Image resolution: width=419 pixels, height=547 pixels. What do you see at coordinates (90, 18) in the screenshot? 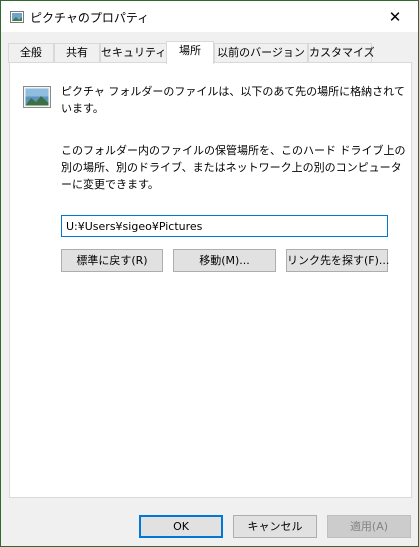
I see `window-title: ピクチャのプロパティ` at bounding box center [90, 18].